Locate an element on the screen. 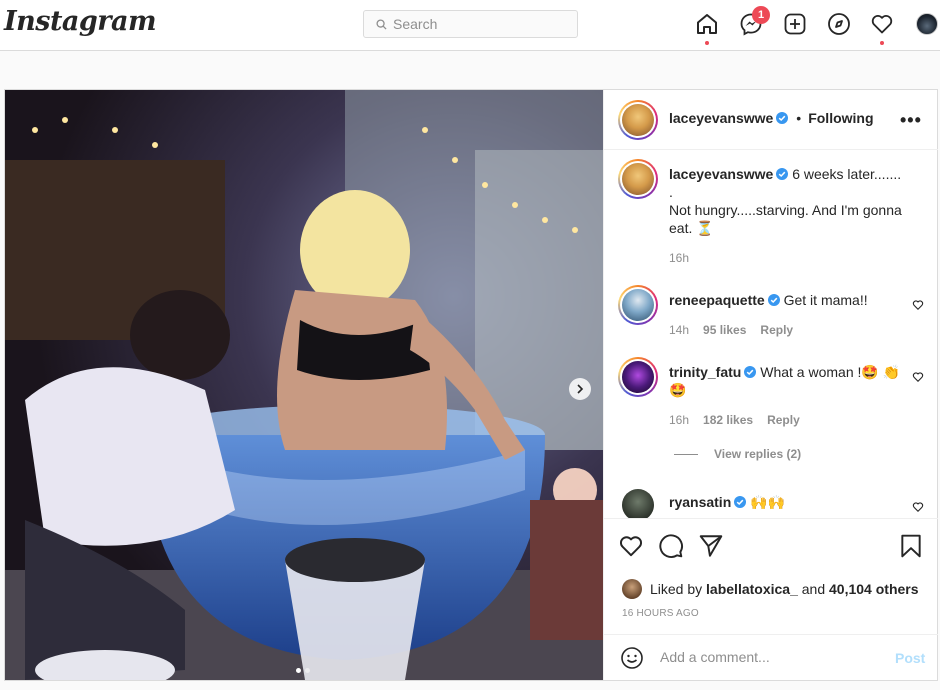 The height and width of the screenshot is (690, 940). emoji-smiley-icon is located at coordinates (632, 658).